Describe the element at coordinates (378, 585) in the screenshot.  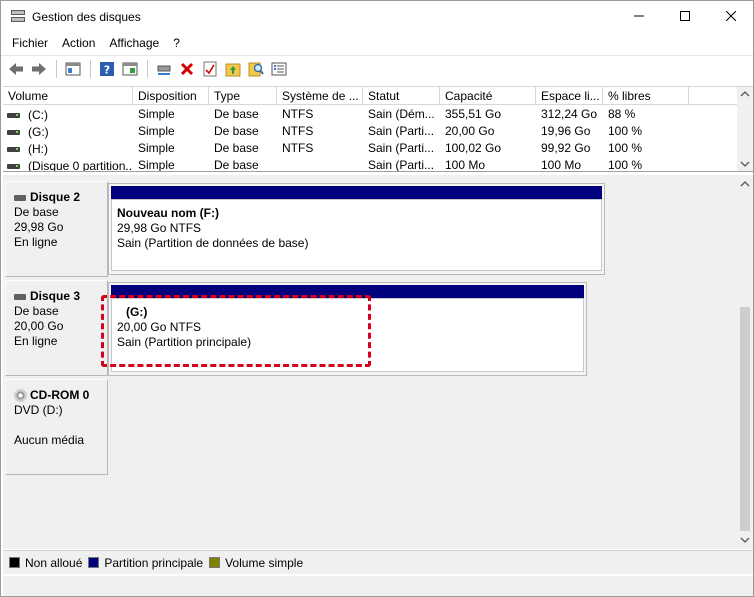
I see `status-bar` at that location.